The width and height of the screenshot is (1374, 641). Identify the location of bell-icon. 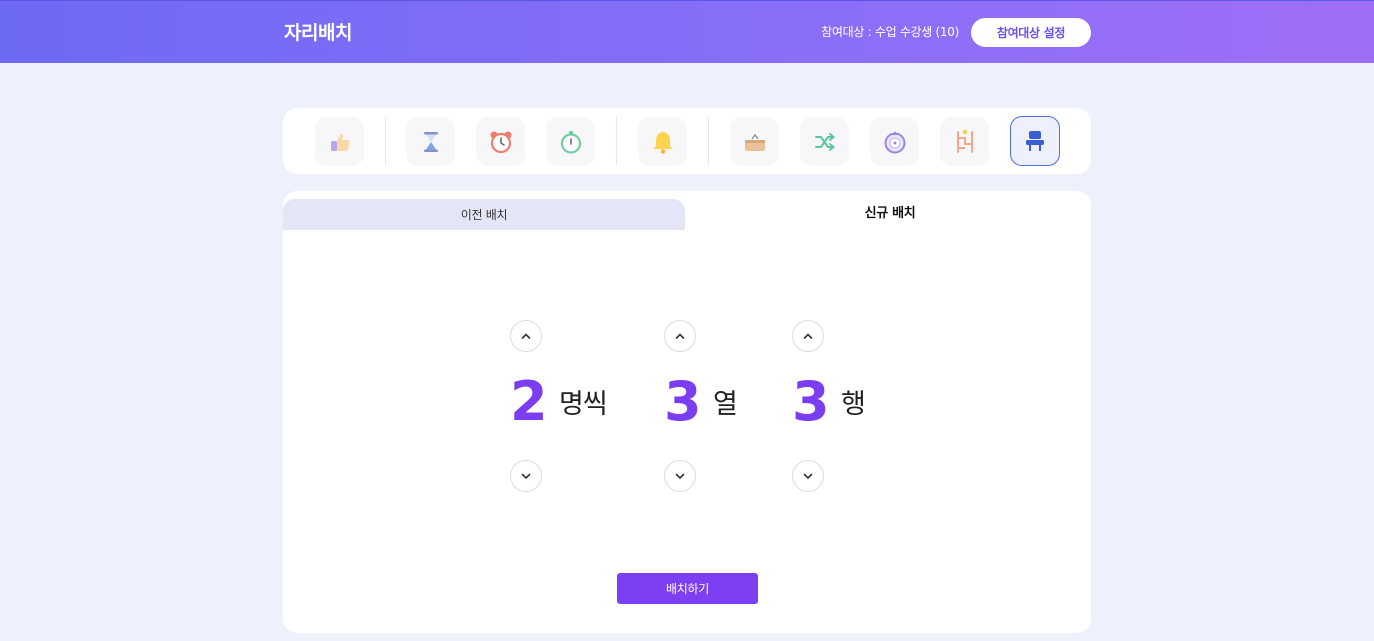
(662, 142).